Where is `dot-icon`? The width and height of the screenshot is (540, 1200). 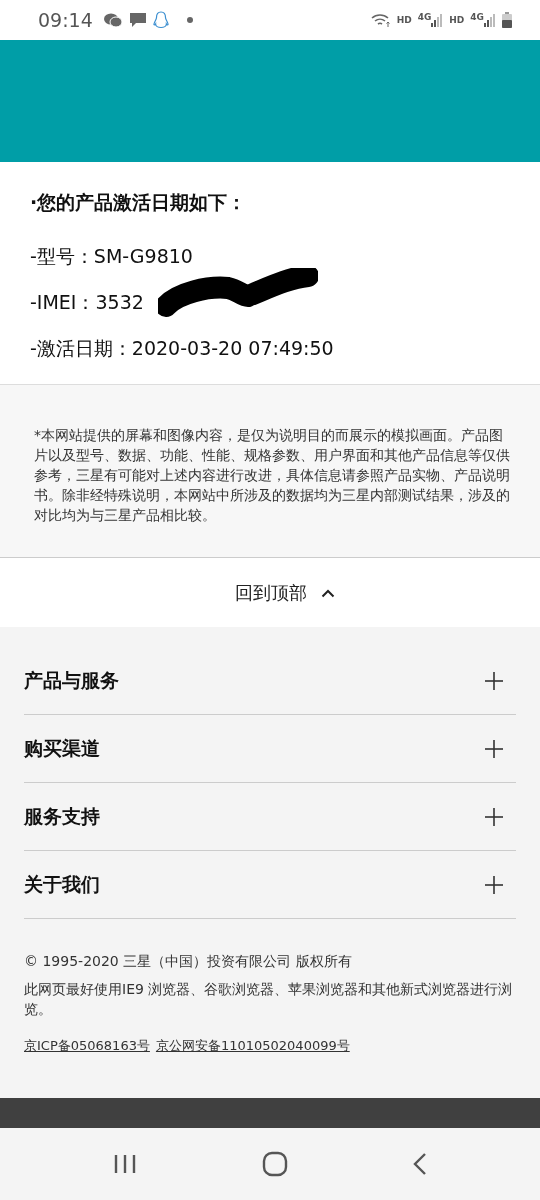
dot-icon is located at coordinates (189, 20).